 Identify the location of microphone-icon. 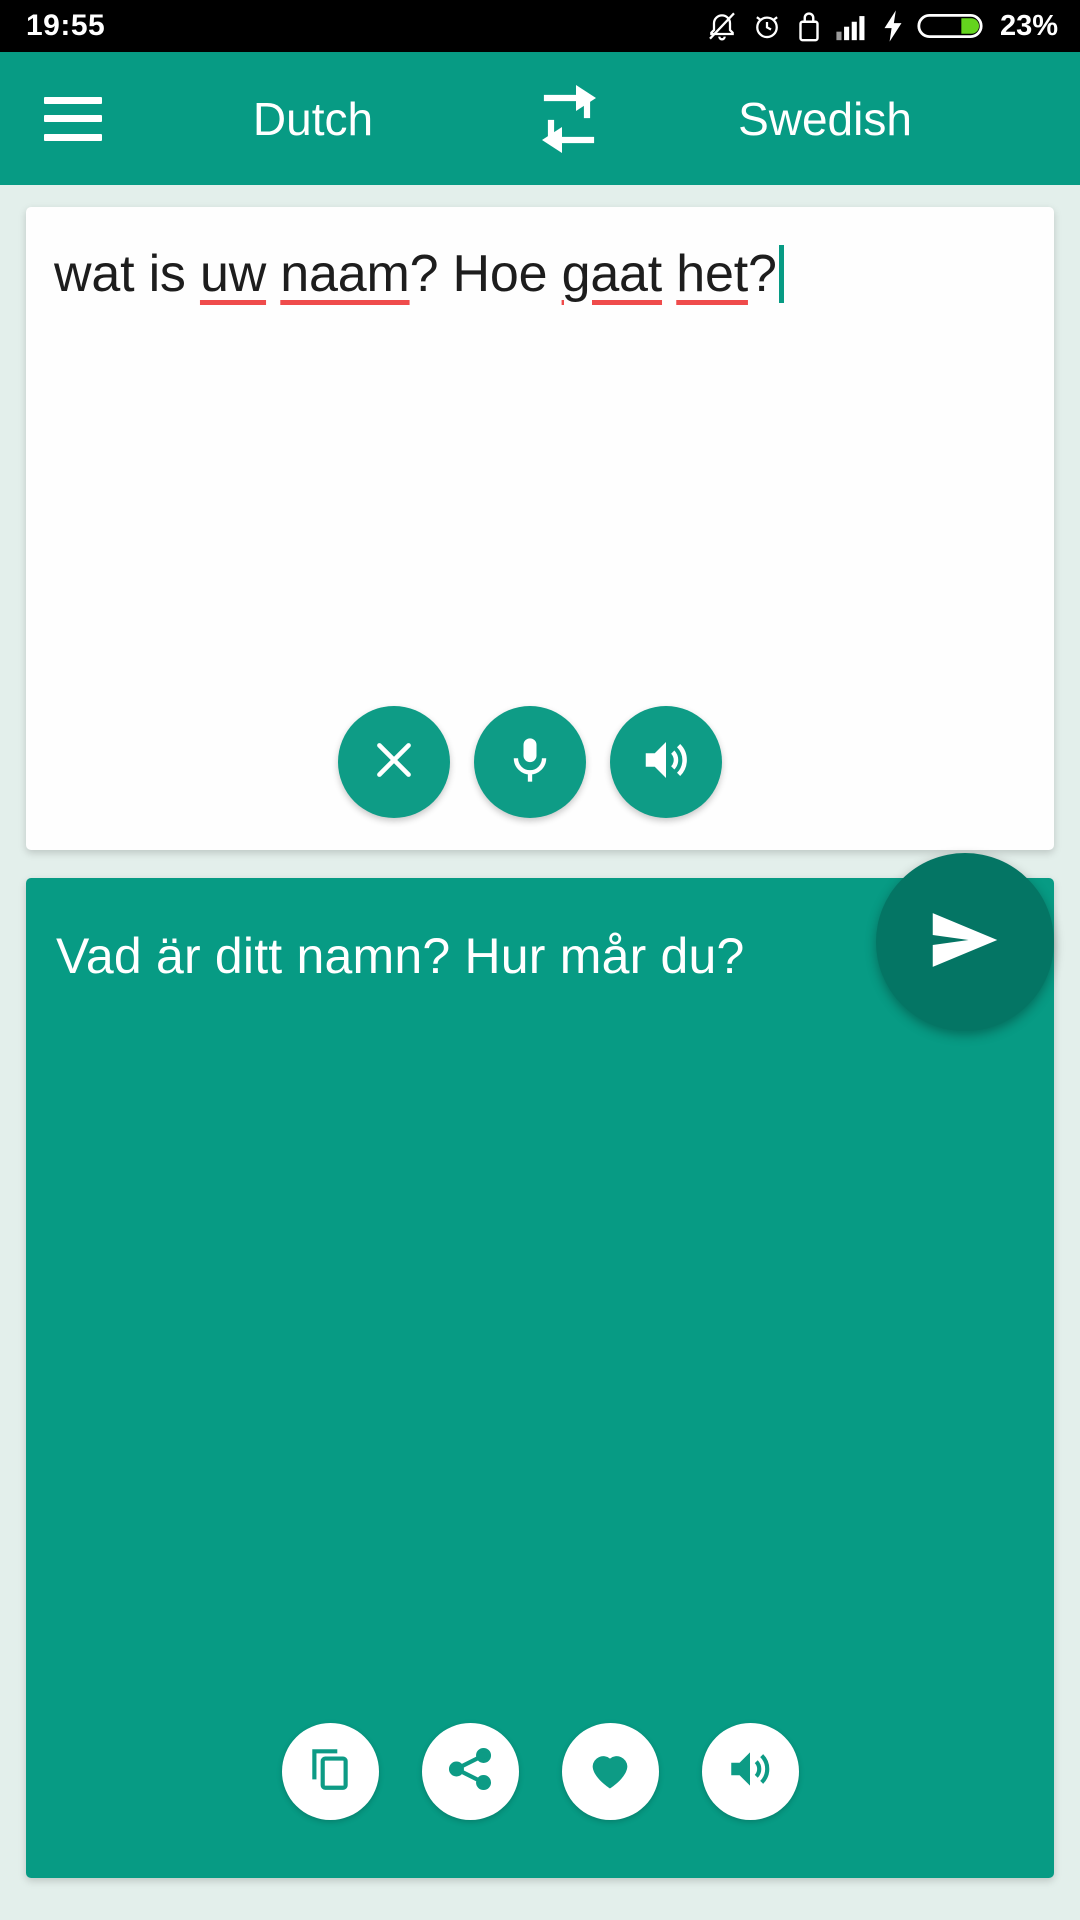
(530, 762).